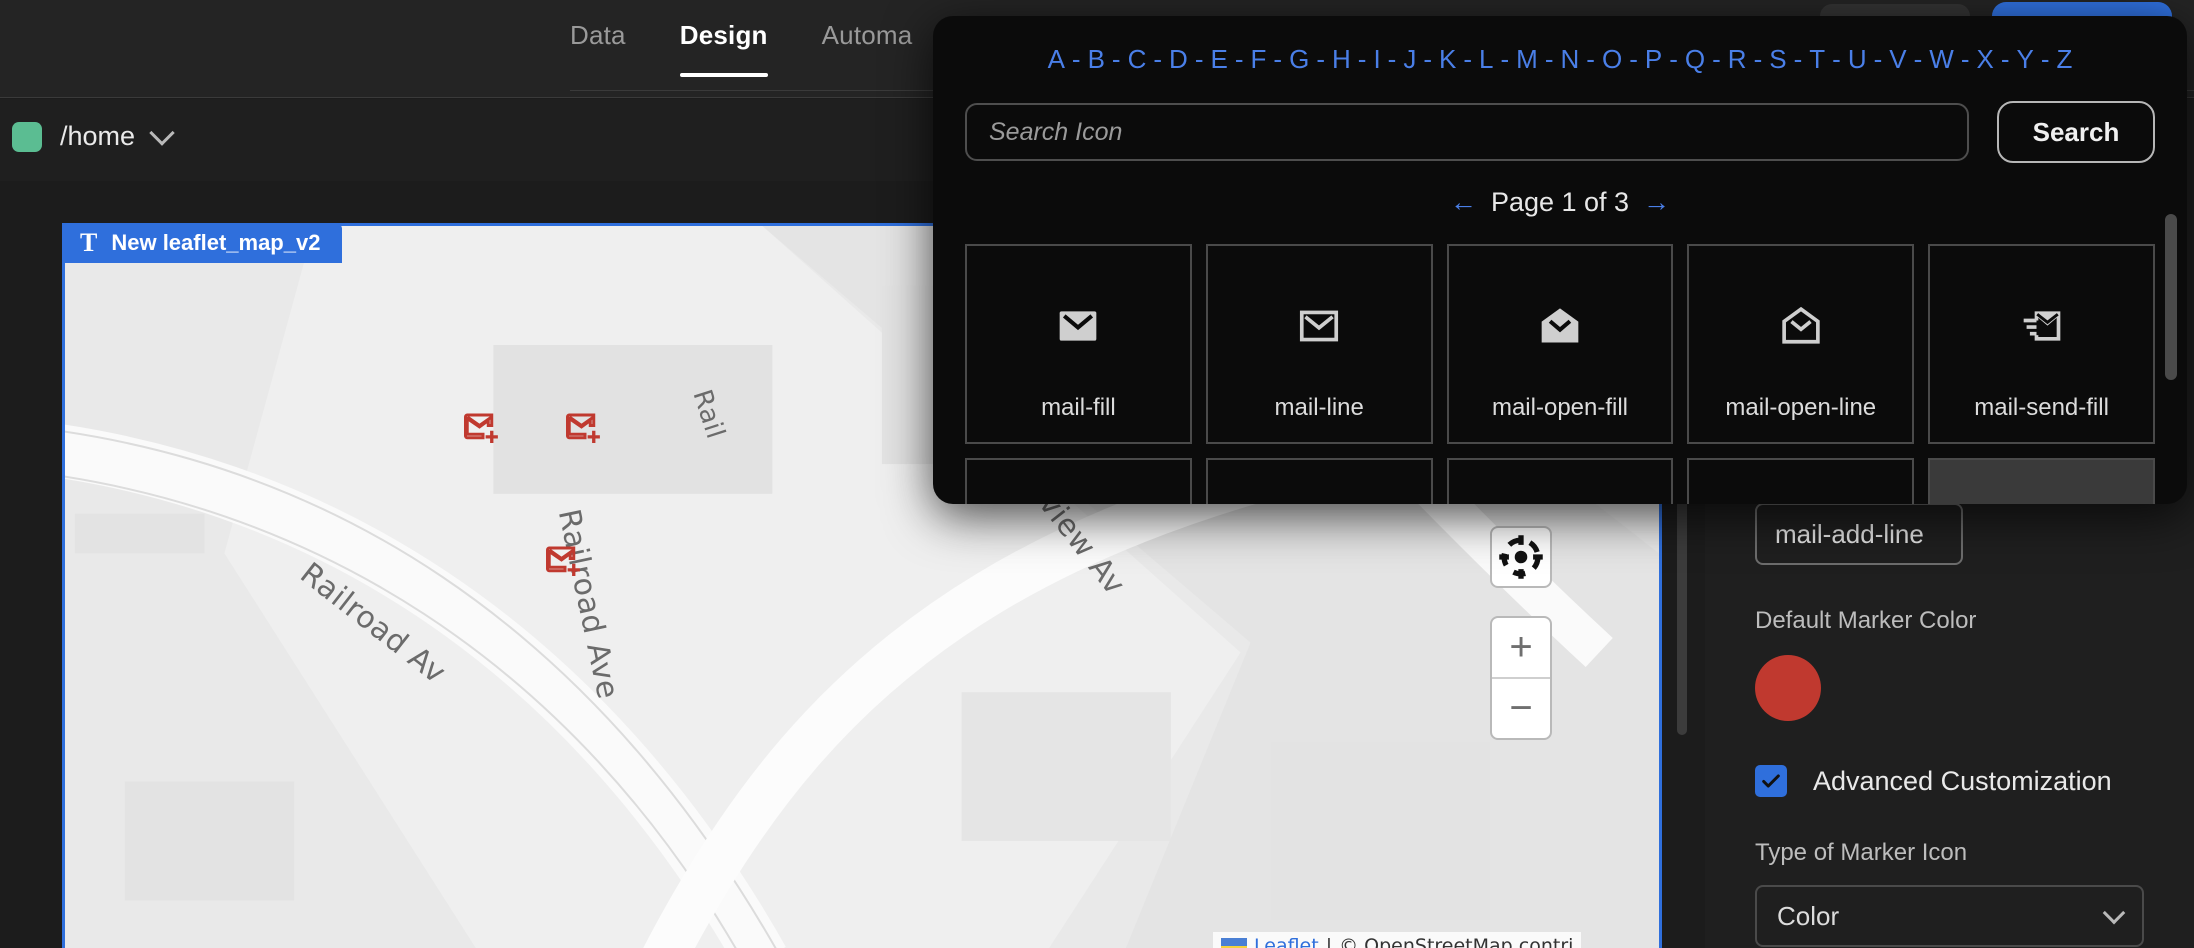 This screenshot has height=948, width=2194. I want to click on prev-page-button: ←, so click(1463, 202).